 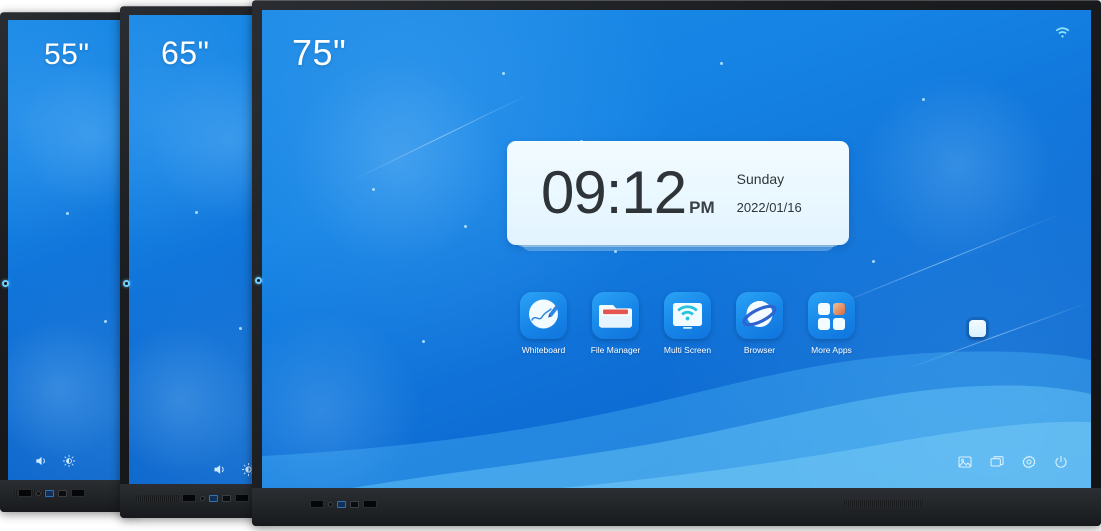 I want to click on app-more-apps: More Apps, so click(x=831, y=323).